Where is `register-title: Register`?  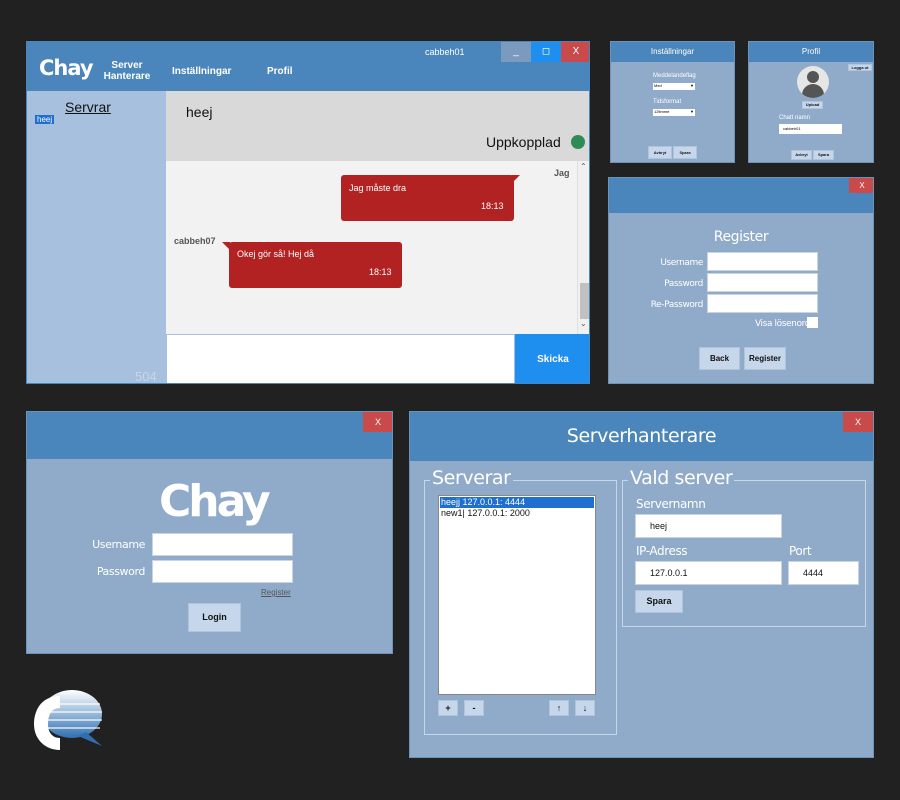 register-title: Register is located at coordinates (741, 237).